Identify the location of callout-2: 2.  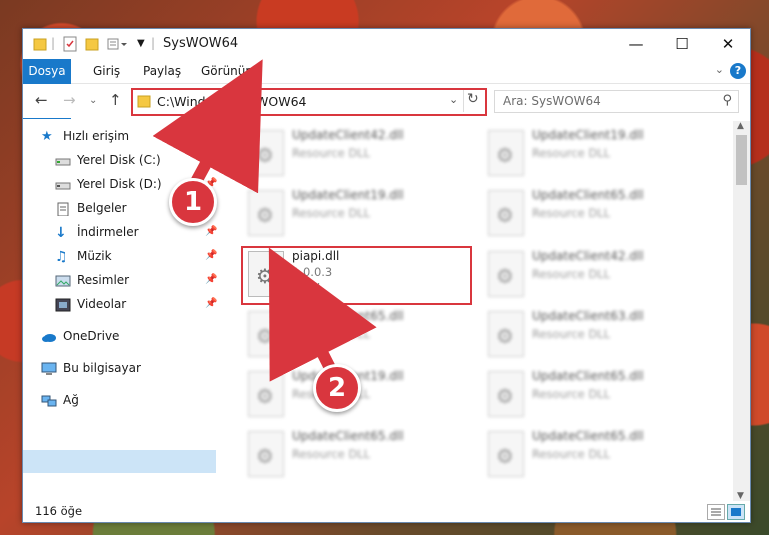
(337, 388).